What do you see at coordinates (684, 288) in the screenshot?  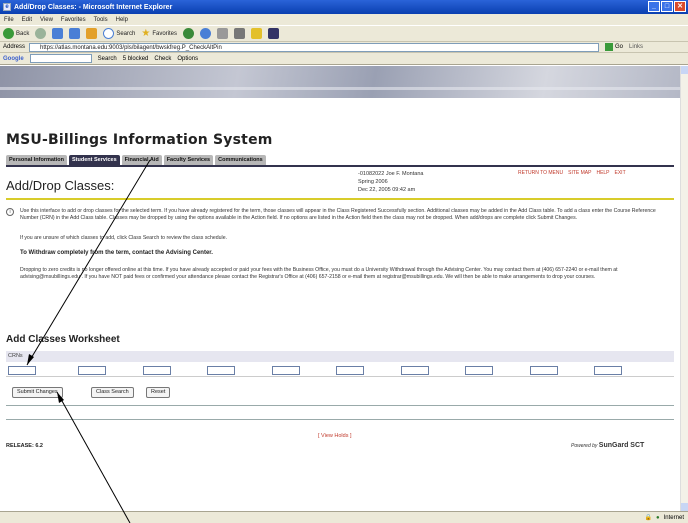 I see `vertical-scrollbar` at bounding box center [684, 288].